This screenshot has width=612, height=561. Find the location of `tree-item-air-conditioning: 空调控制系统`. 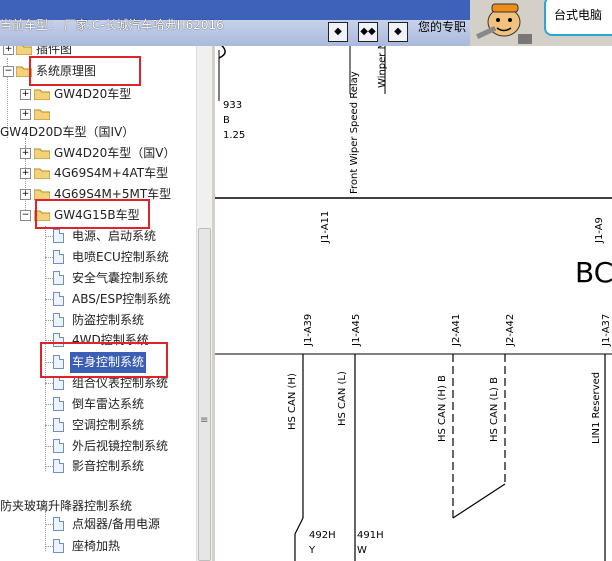

tree-item-air-conditioning: 空调控制系统 is located at coordinates (98, 425).